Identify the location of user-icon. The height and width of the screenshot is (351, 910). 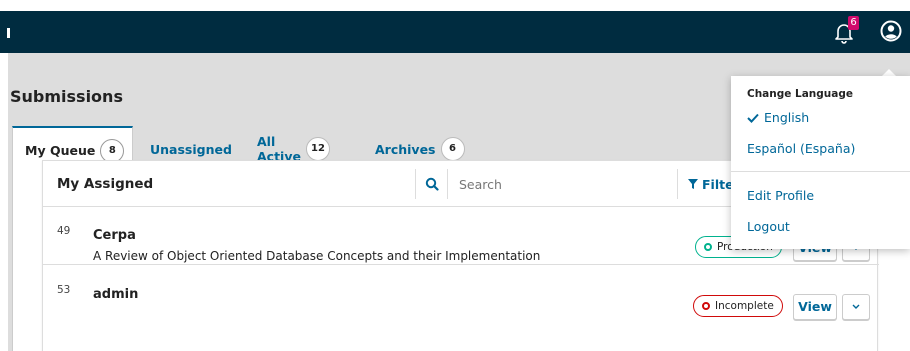
(891, 31).